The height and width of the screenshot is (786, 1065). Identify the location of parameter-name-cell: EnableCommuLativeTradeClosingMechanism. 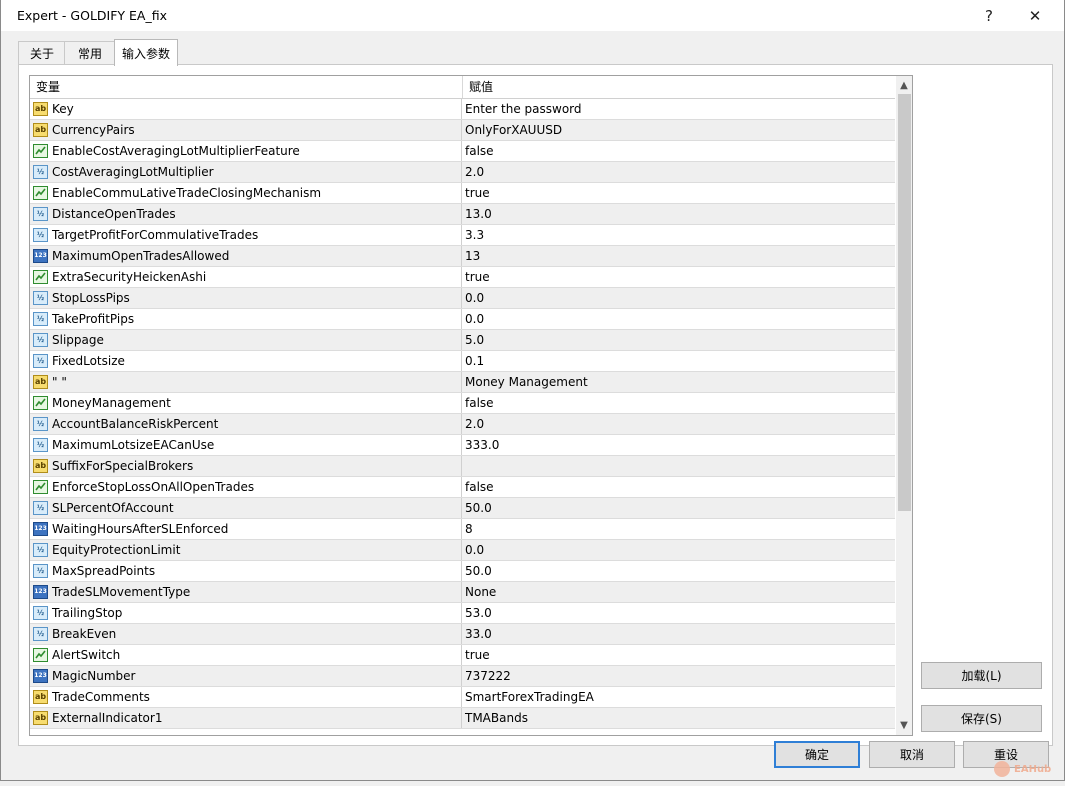
(246, 193).